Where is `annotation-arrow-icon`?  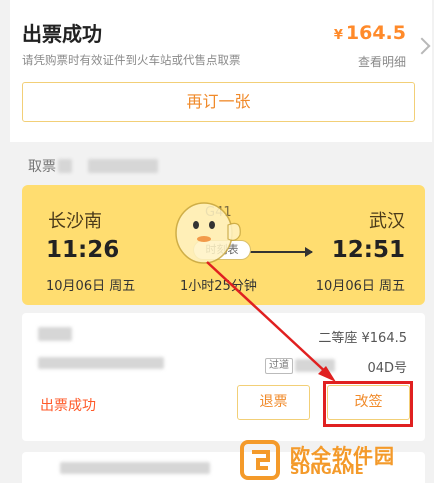 annotation-arrow-icon is located at coordinates (271, 321).